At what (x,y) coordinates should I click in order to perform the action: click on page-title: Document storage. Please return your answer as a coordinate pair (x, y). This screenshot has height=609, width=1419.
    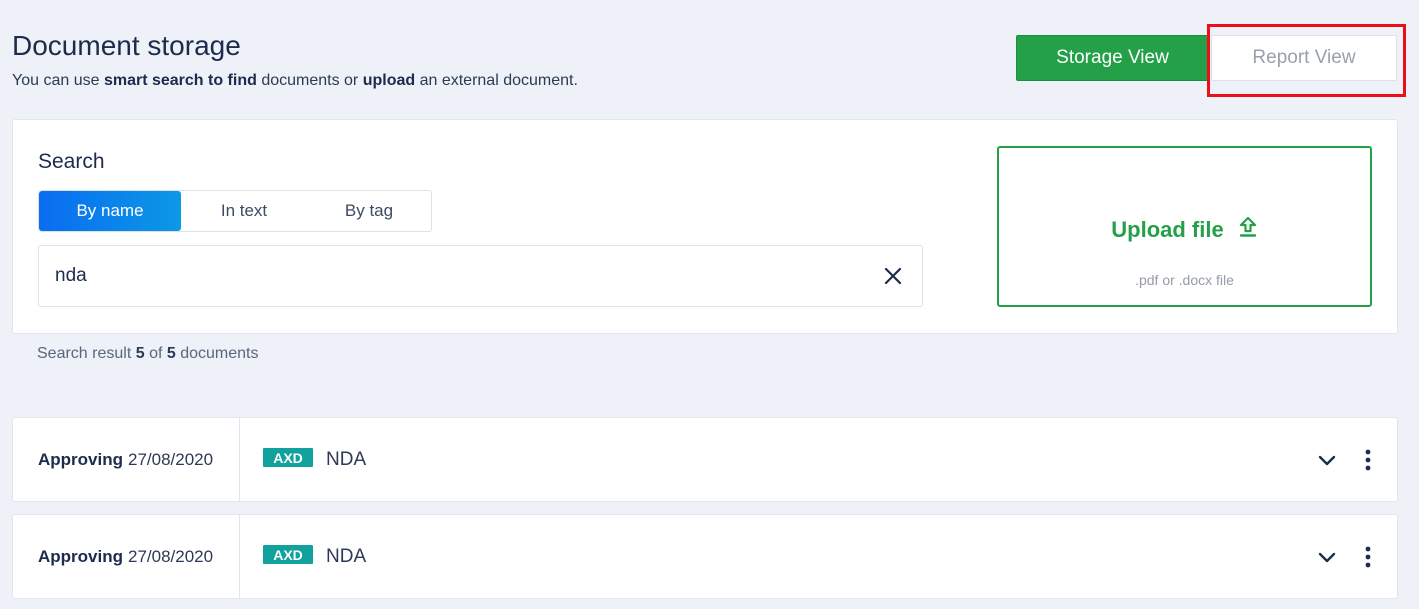
    Looking at the image, I should click on (126, 45).